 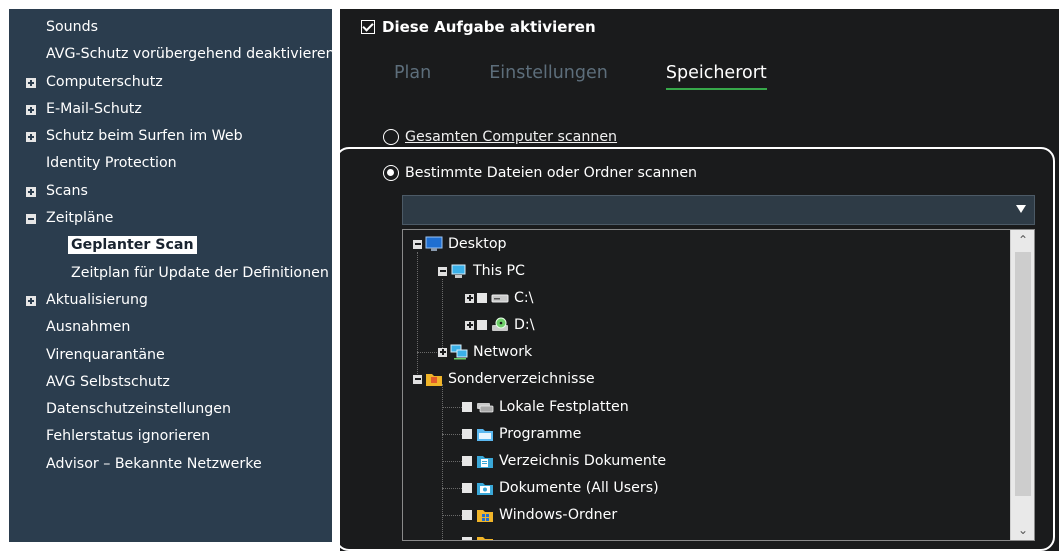 I want to click on sidebar-item-zeitplaene: Zeitpläne, so click(x=170, y=218).